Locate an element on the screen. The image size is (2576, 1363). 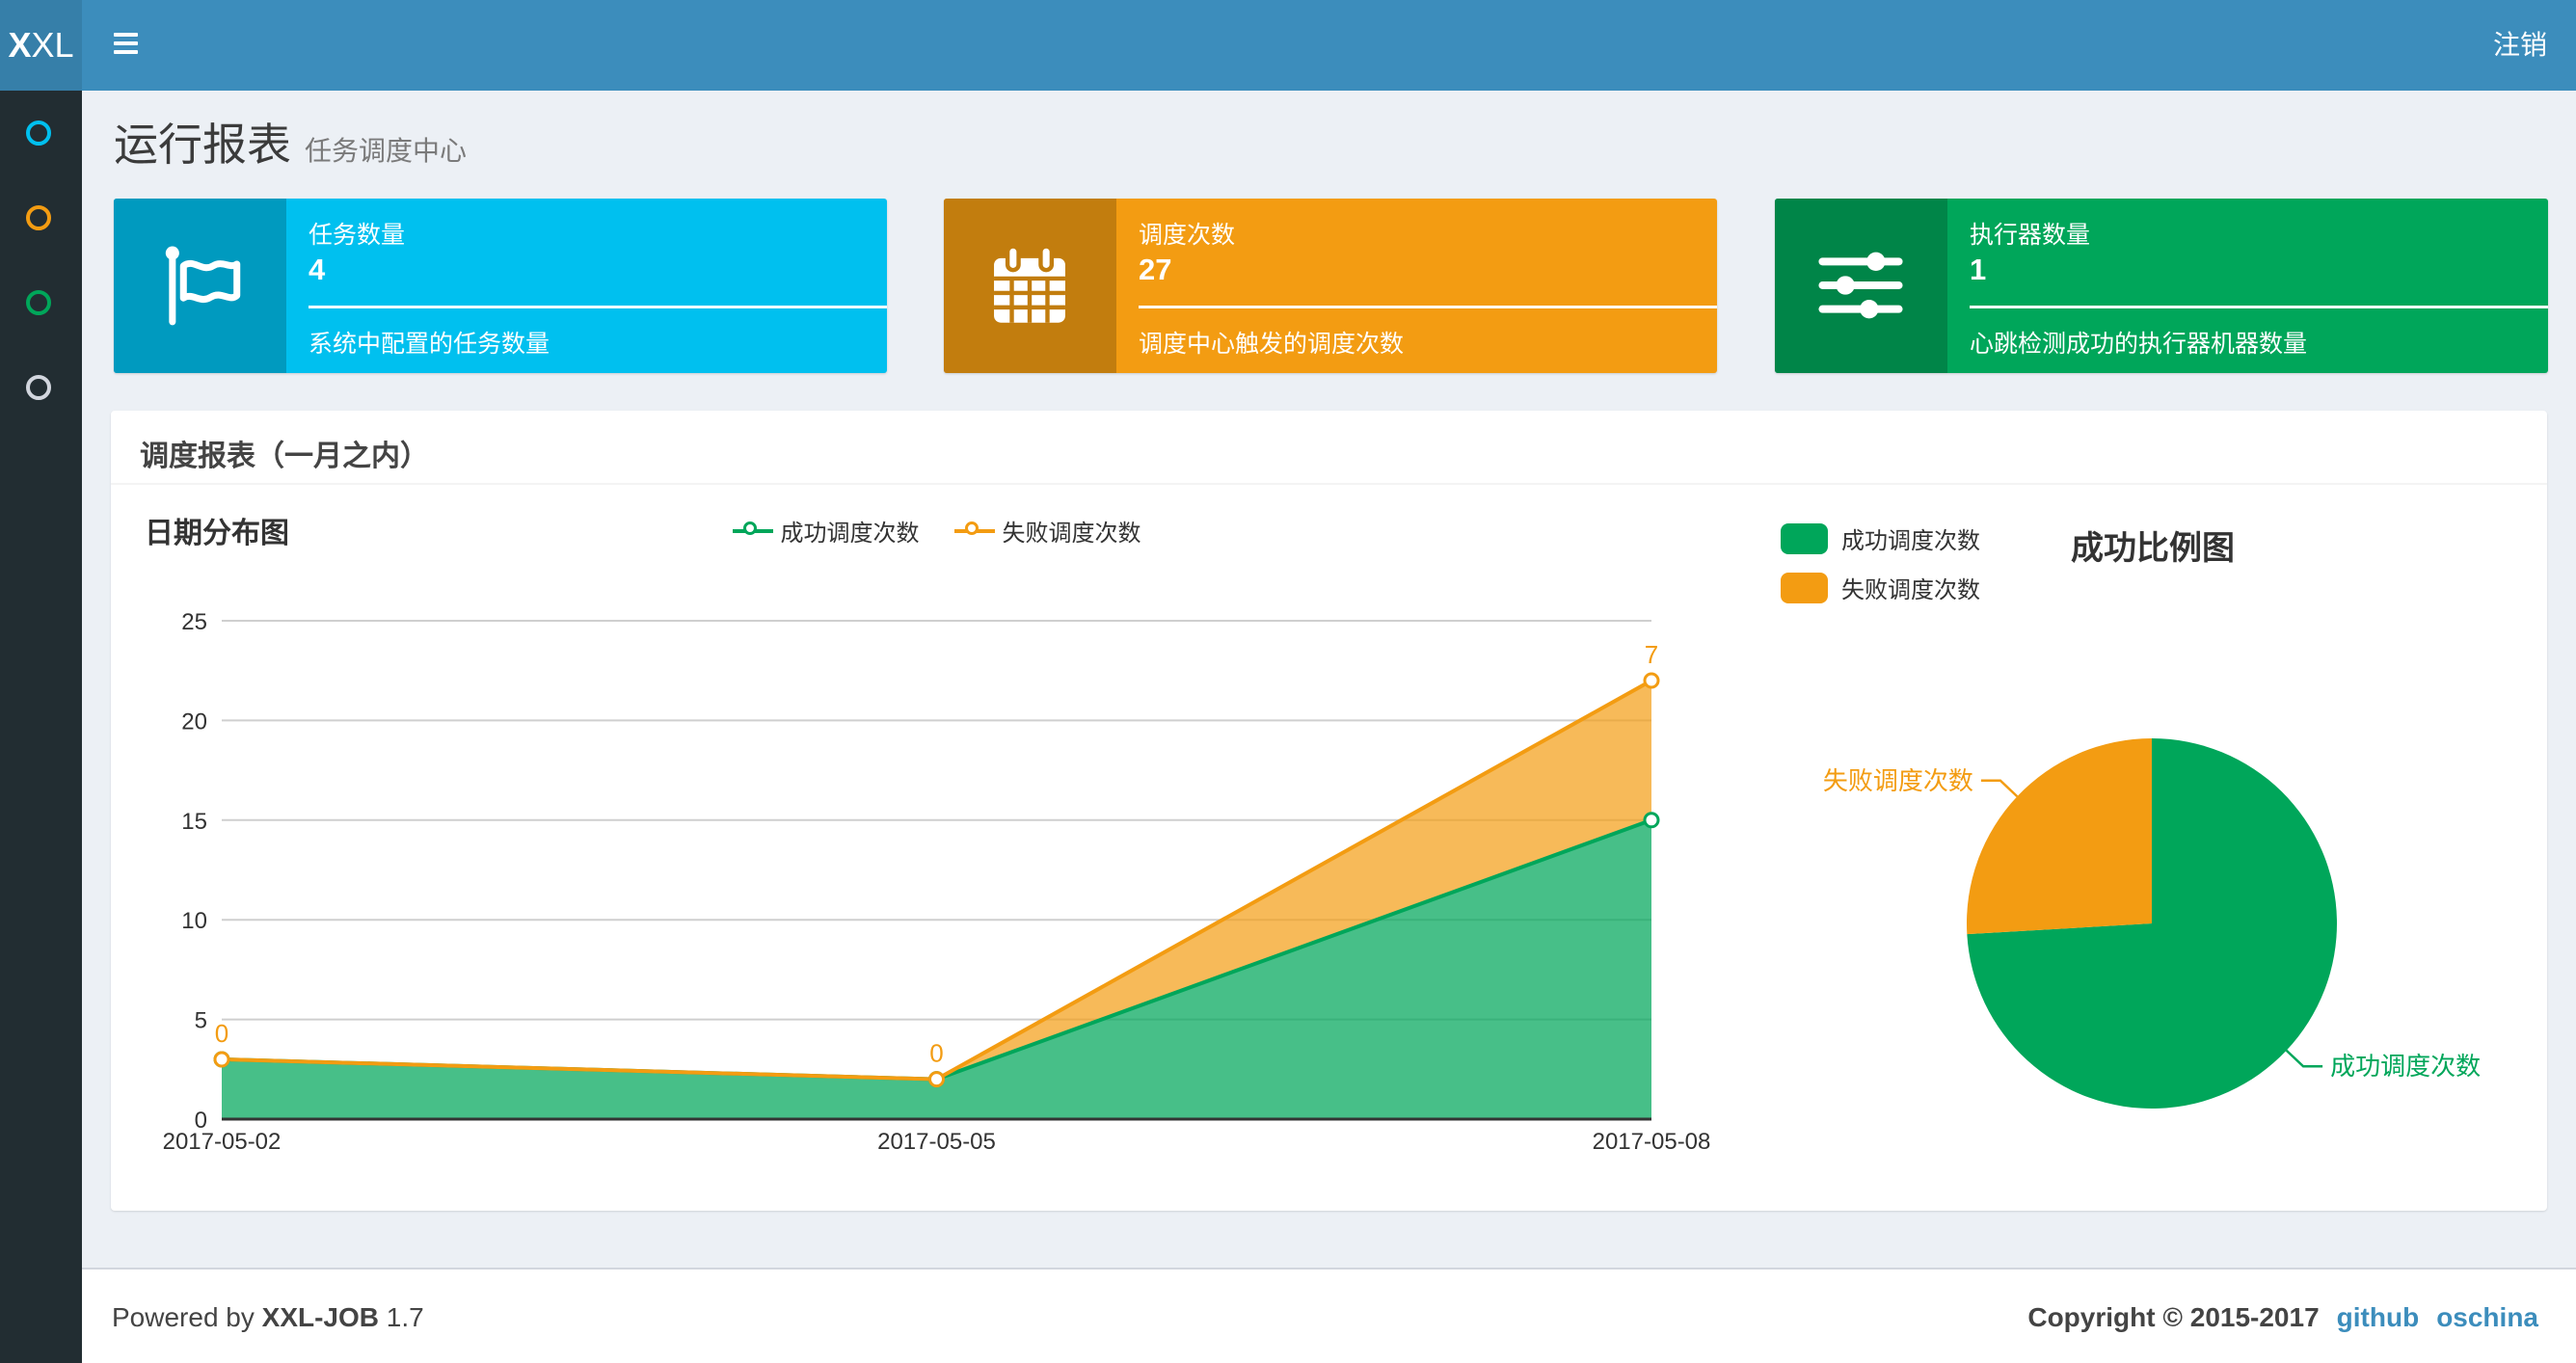
flag-icon is located at coordinates (200, 286).